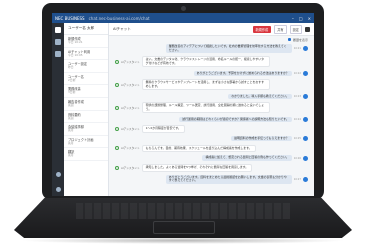 The image size is (366, 246). What do you see at coordinates (183, 8) in the screenshot?
I see `webcam-icon` at bounding box center [183, 8].